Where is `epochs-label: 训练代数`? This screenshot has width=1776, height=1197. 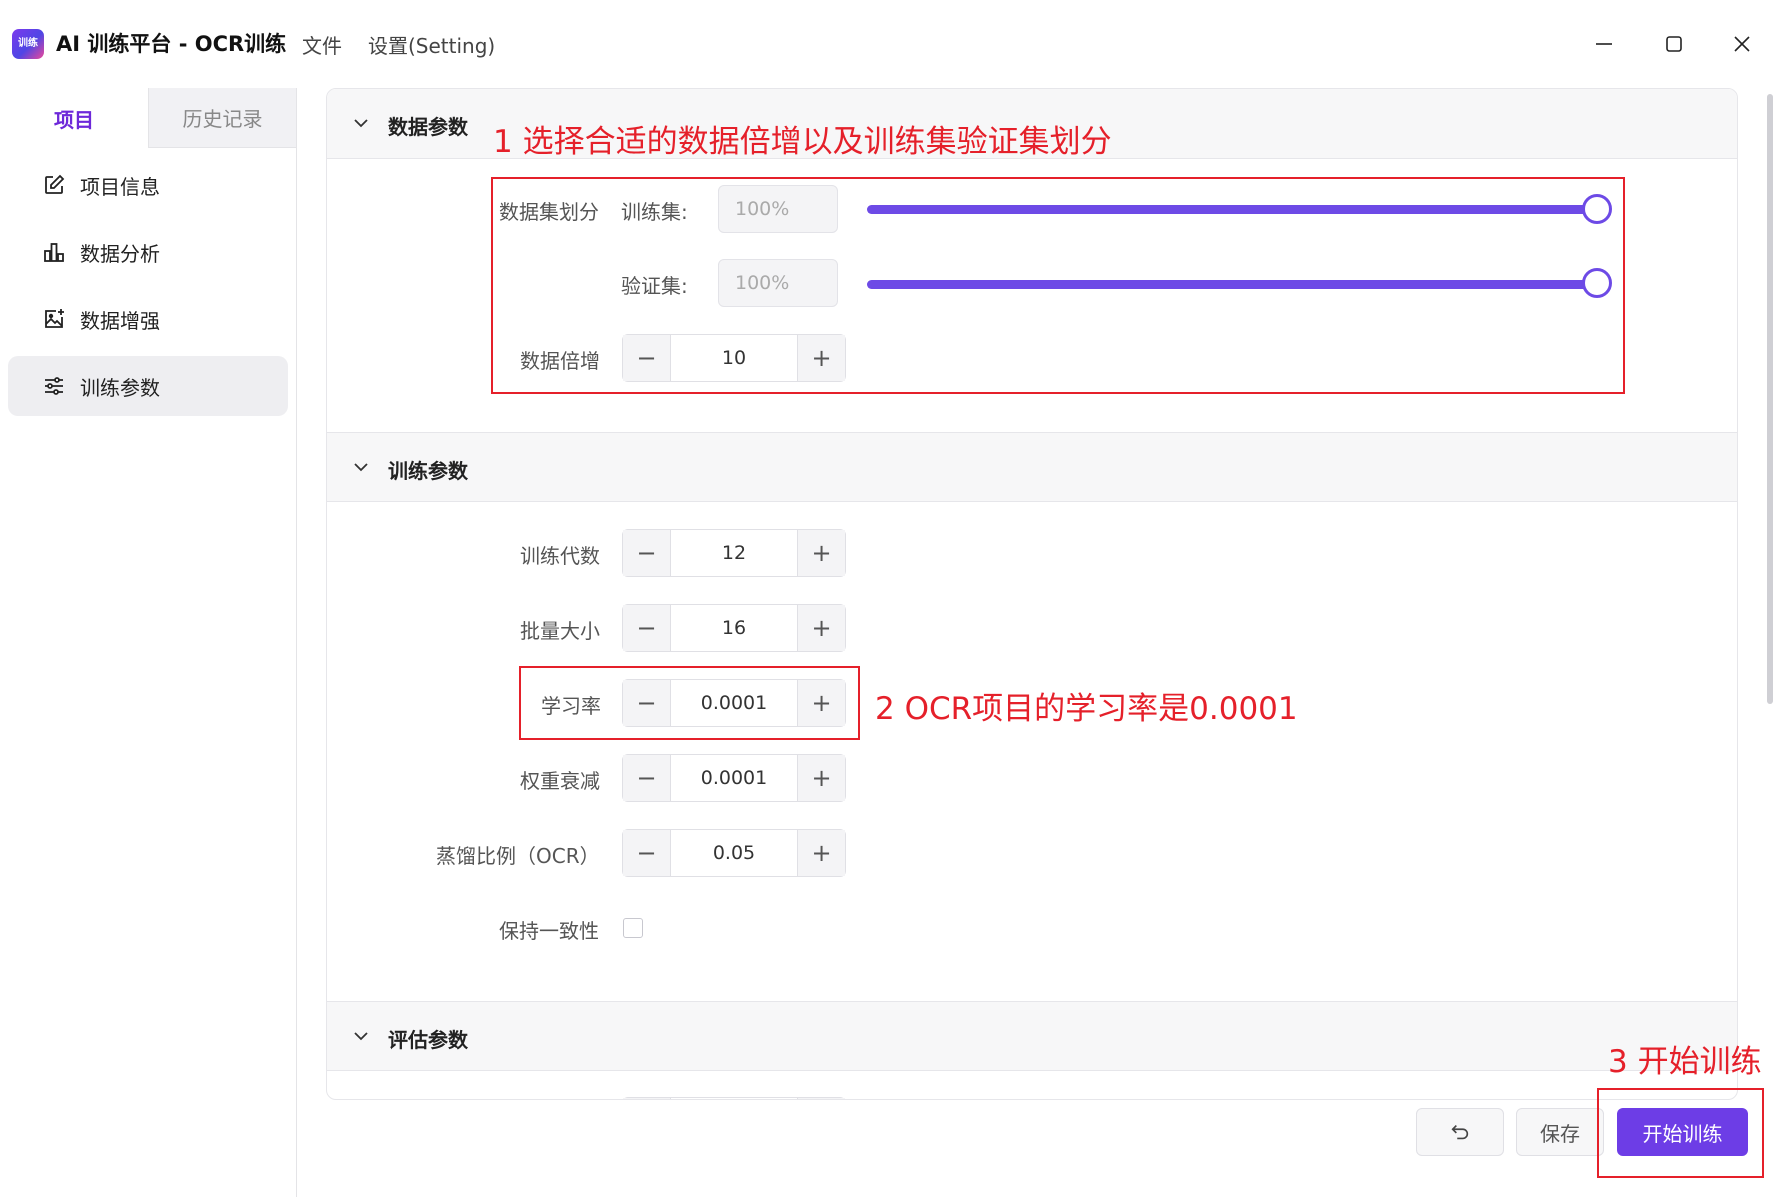 epochs-label: 训练代数 is located at coordinates (560, 556).